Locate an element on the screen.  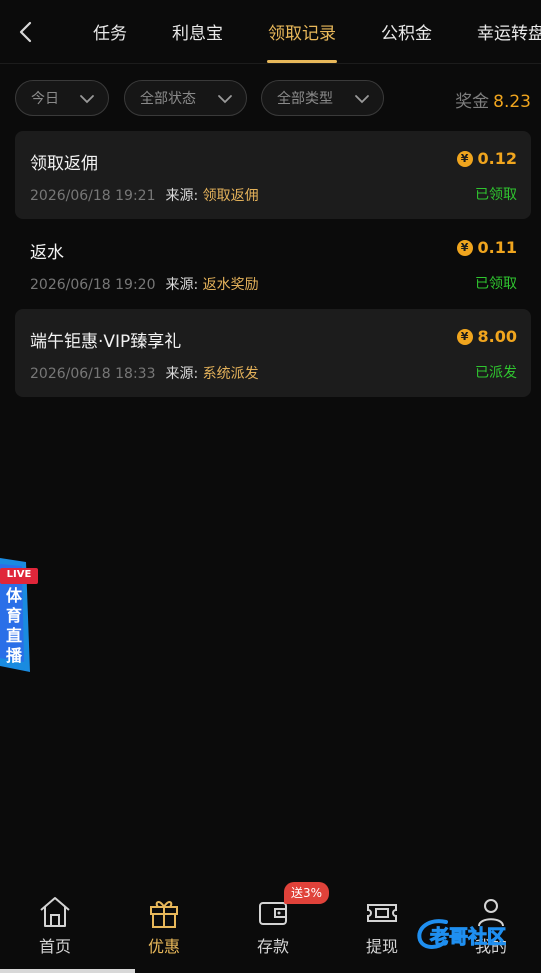
record-meta: 2026/06/18 19:20 来源: 返水奖励 is located at coordinates (144, 284).